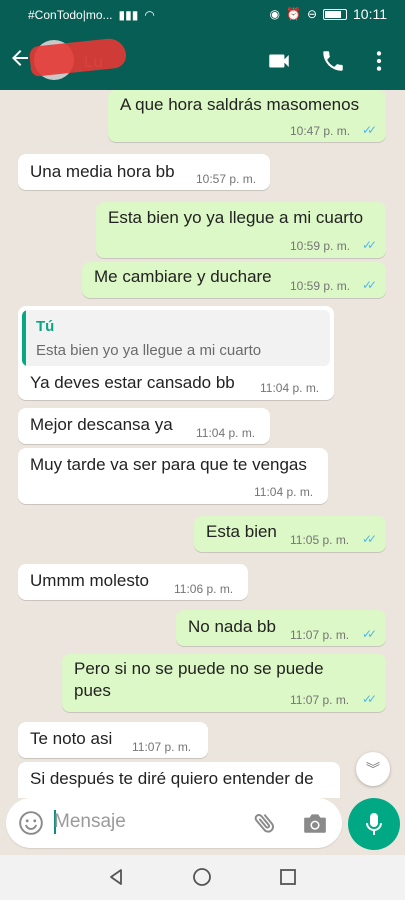 This screenshot has height=900, width=405. Describe the element at coordinates (92, 690) in the screenshot. I see `message-text-line-2: pues` at that location.